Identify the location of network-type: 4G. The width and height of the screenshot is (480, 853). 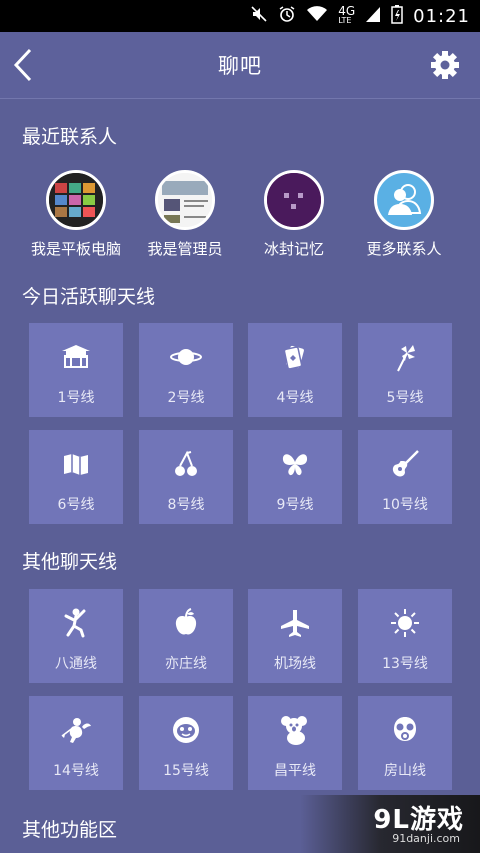
(347, 11).